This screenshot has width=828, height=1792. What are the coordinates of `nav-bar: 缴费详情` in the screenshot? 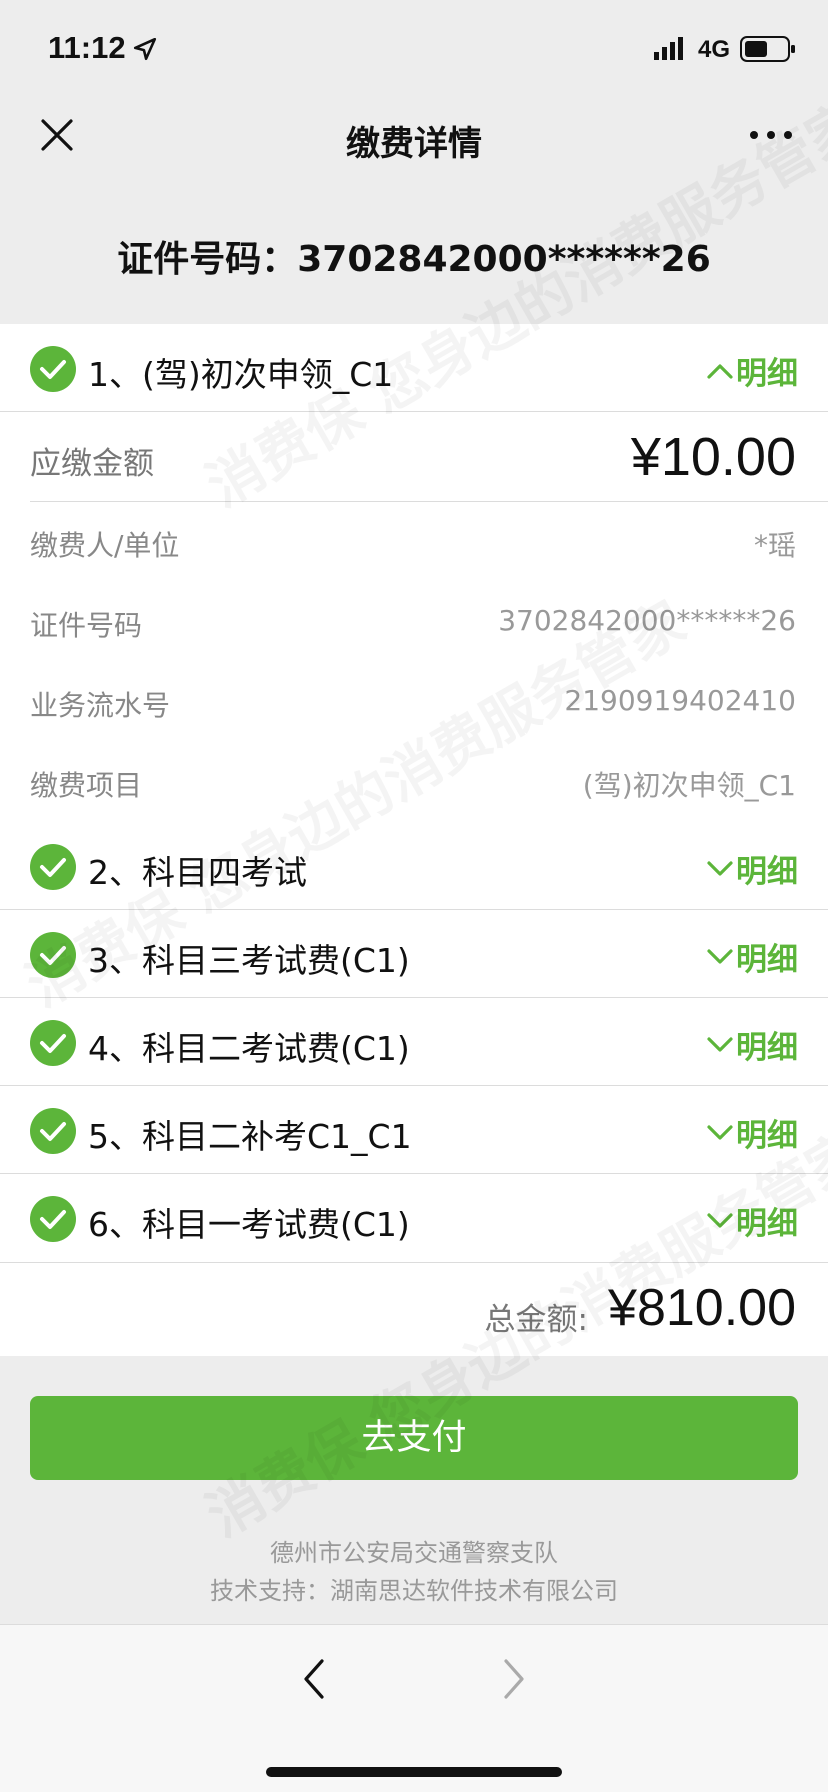 It's located at (414, 138).